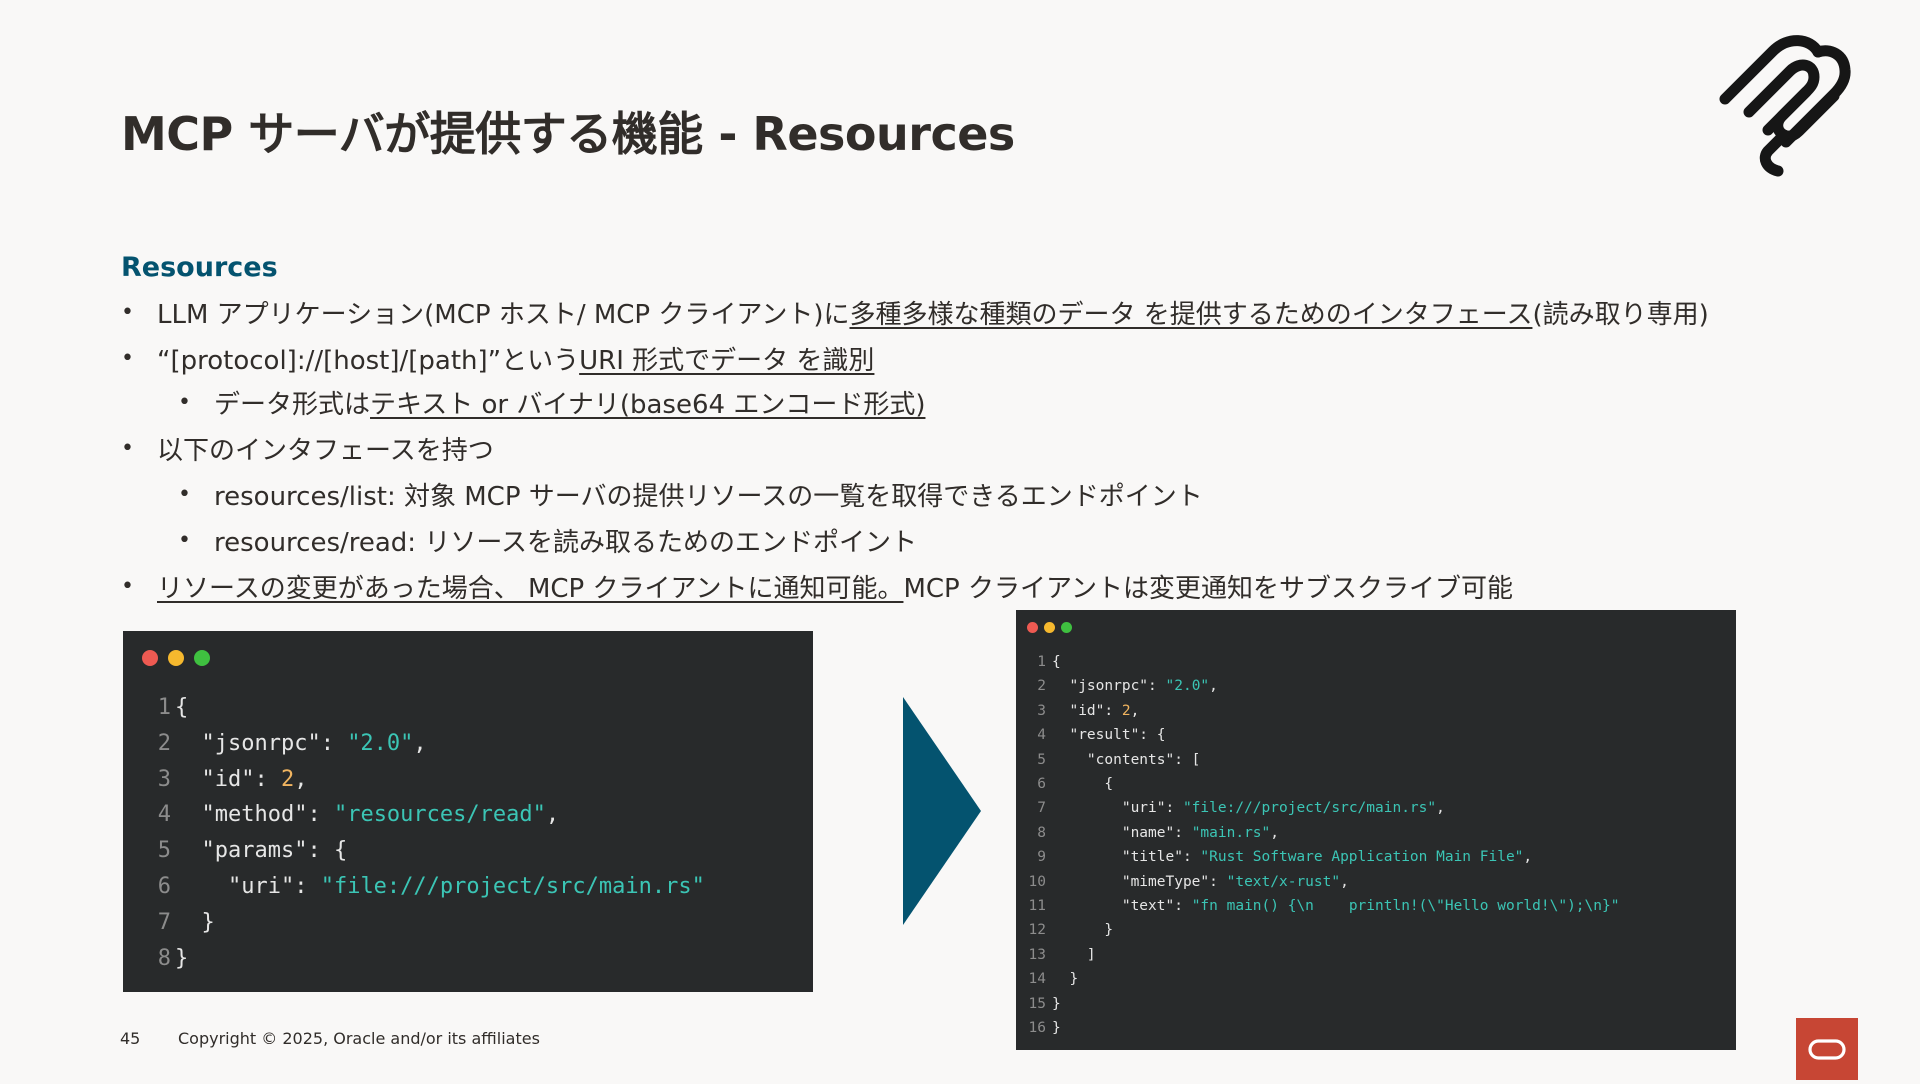 The height and width of the screenshot is (1084, 1920). What do you see at coordinates (1231, 832) in the screenshot?
I see `code-token: "main.rs"` at bounding box center [1231, 832].